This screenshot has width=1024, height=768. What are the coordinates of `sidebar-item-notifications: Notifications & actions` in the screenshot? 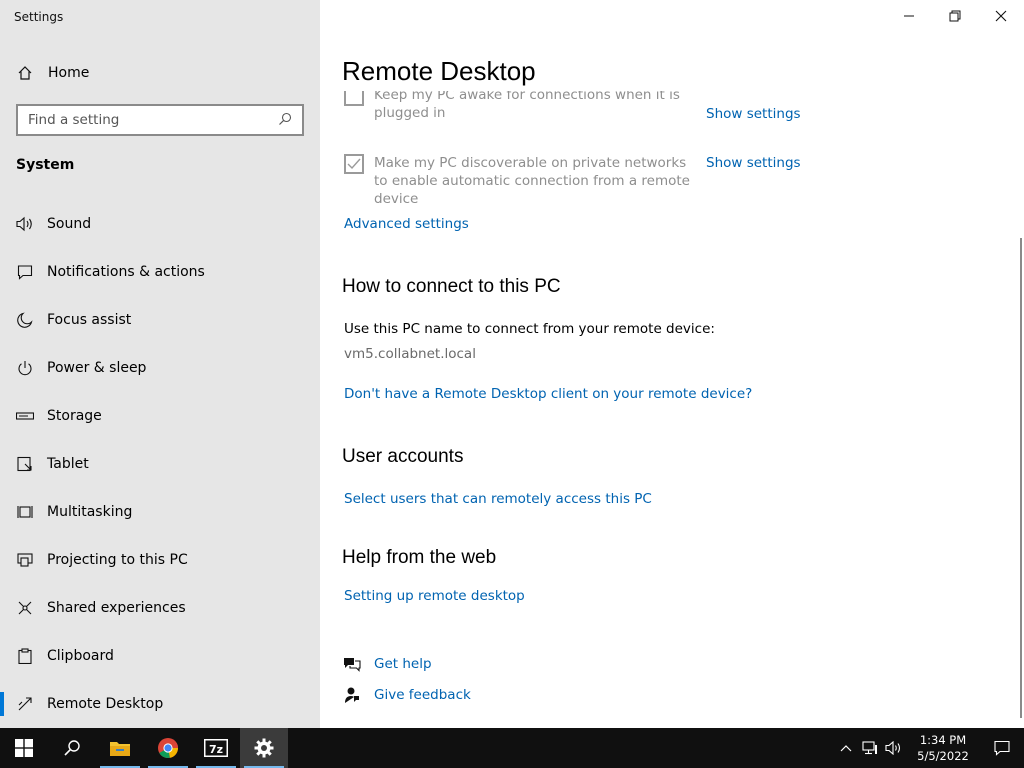 It's located at (160, 272).